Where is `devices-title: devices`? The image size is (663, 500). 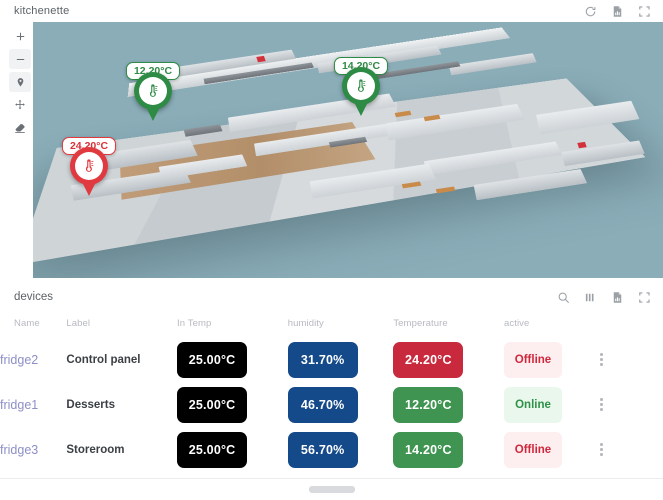 devices-title: devices is located at coordinates (33, 297).